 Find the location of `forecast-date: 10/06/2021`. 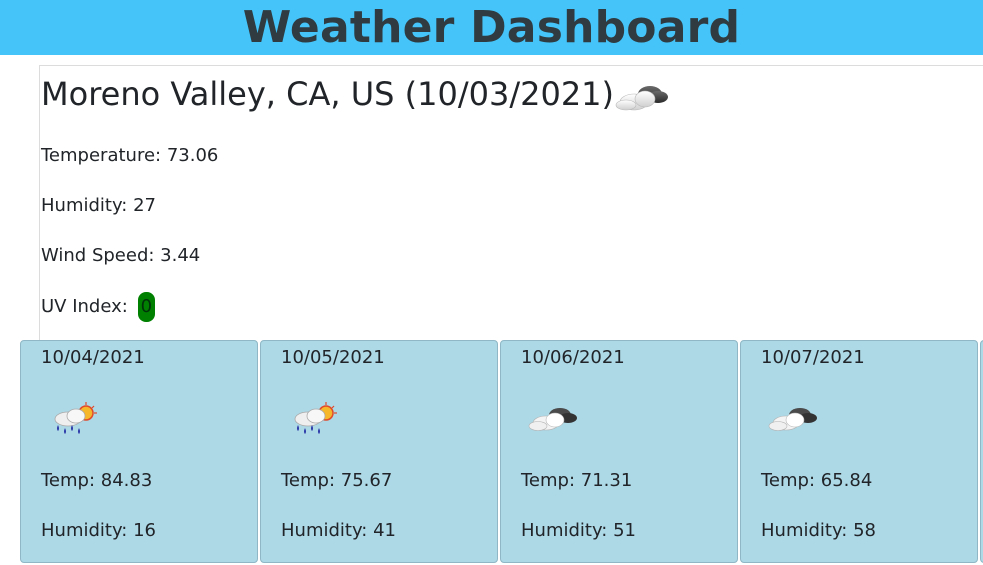

forecast-date: 10/06/2021 is located at coordinates (573, 357).